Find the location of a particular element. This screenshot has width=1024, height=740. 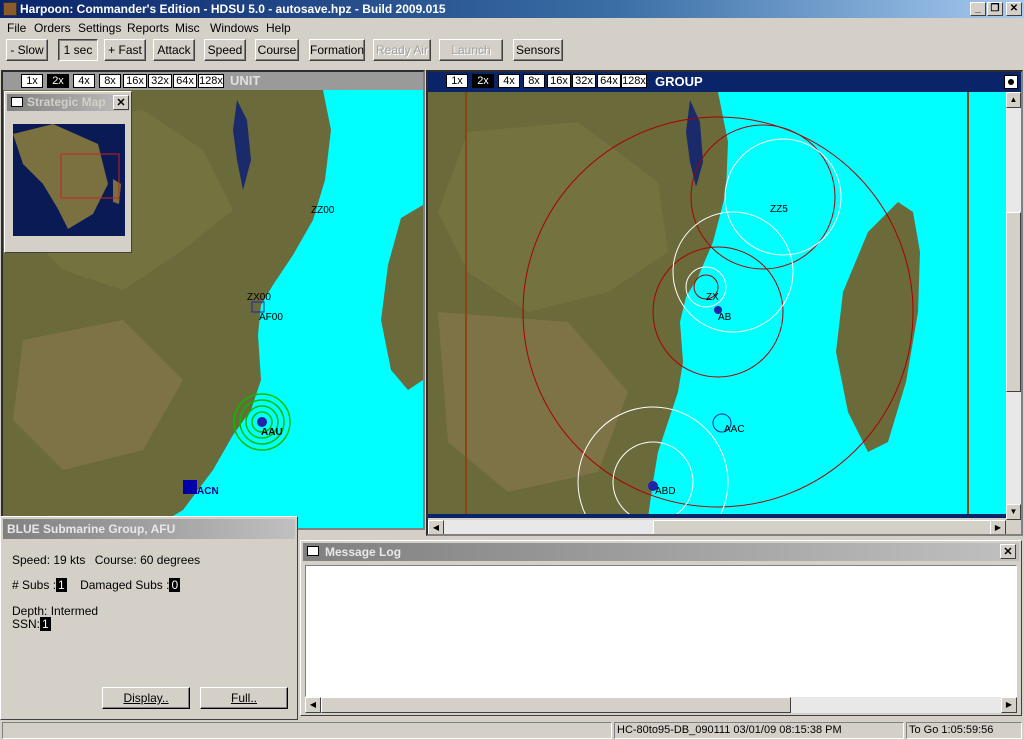

attack-button: Attack is located at coordinates (174, 50).